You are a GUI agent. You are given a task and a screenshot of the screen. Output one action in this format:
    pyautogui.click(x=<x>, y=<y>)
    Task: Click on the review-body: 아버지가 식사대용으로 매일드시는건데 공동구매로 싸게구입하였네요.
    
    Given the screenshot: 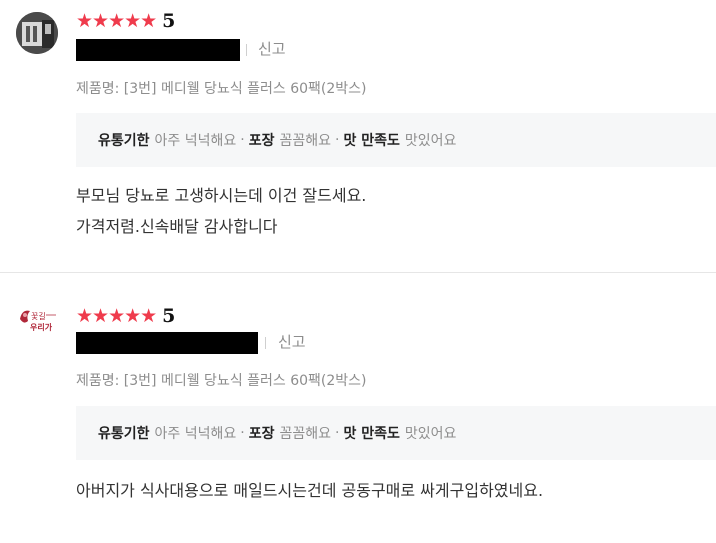 What is the action you would take?
    pyautogui.click(x=309, y=490)
    